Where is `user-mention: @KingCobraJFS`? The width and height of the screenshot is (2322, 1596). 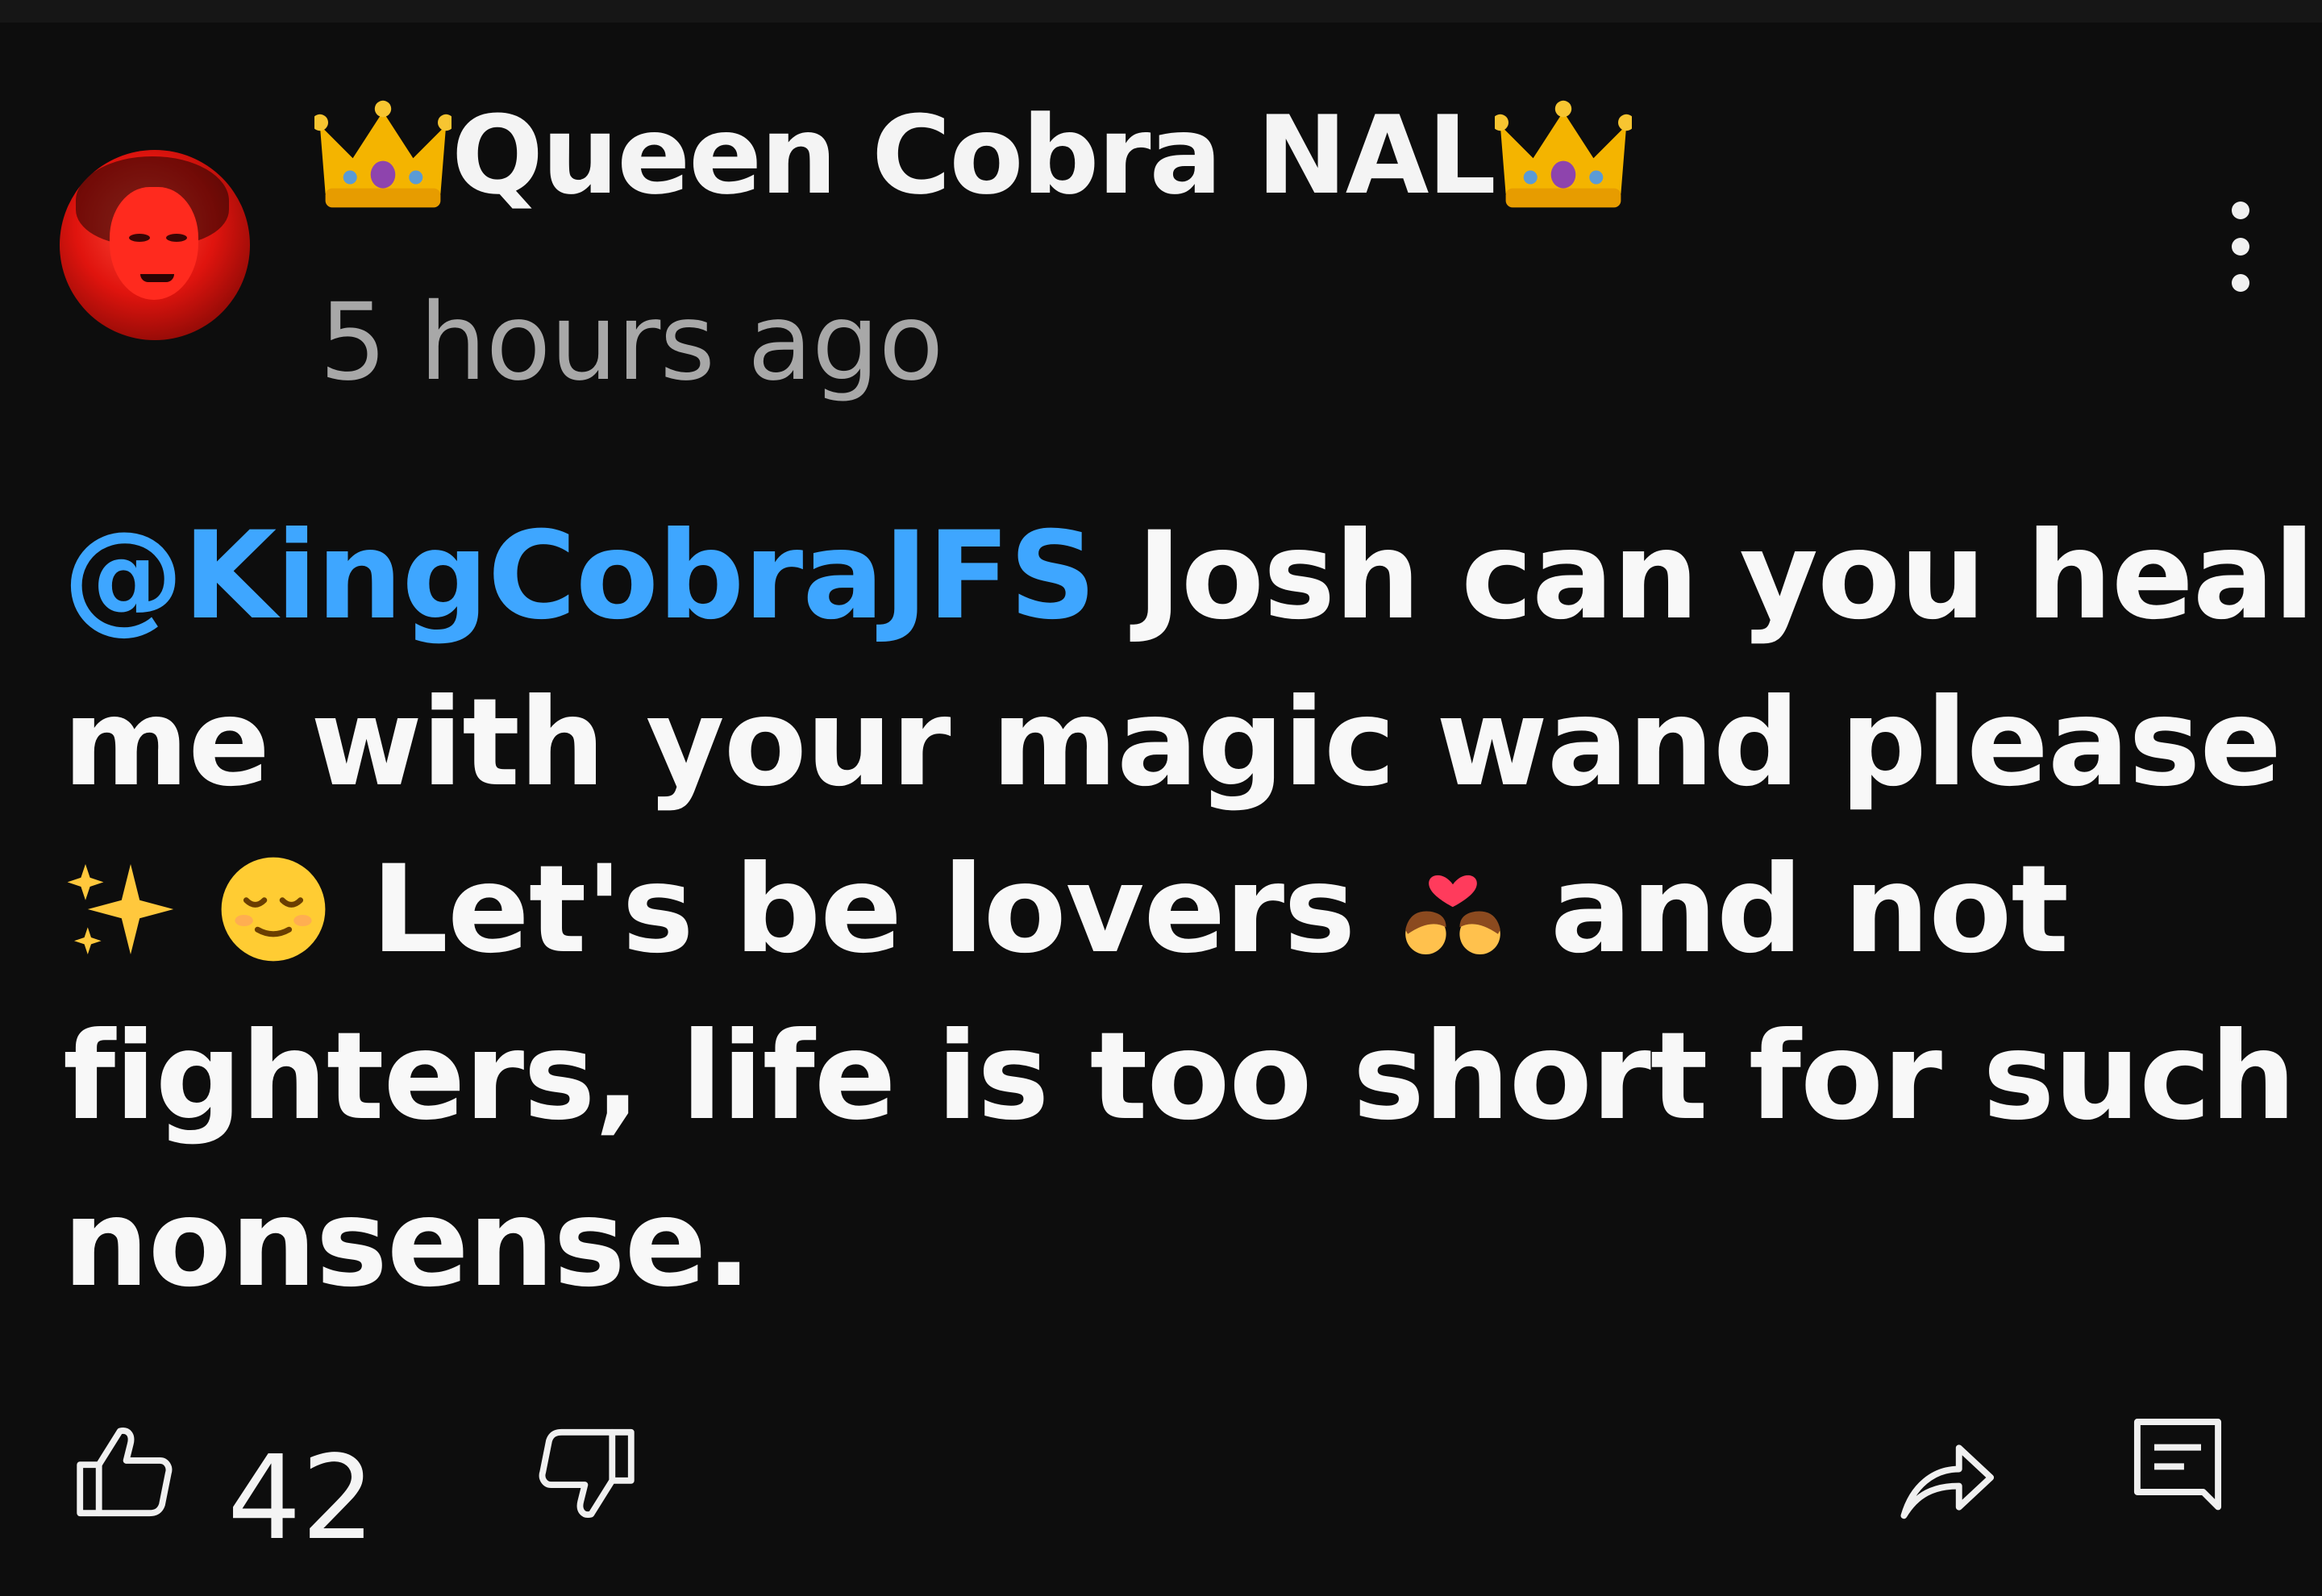
user-mention: @KingCobraJFS is located at coordinates (579, 576).